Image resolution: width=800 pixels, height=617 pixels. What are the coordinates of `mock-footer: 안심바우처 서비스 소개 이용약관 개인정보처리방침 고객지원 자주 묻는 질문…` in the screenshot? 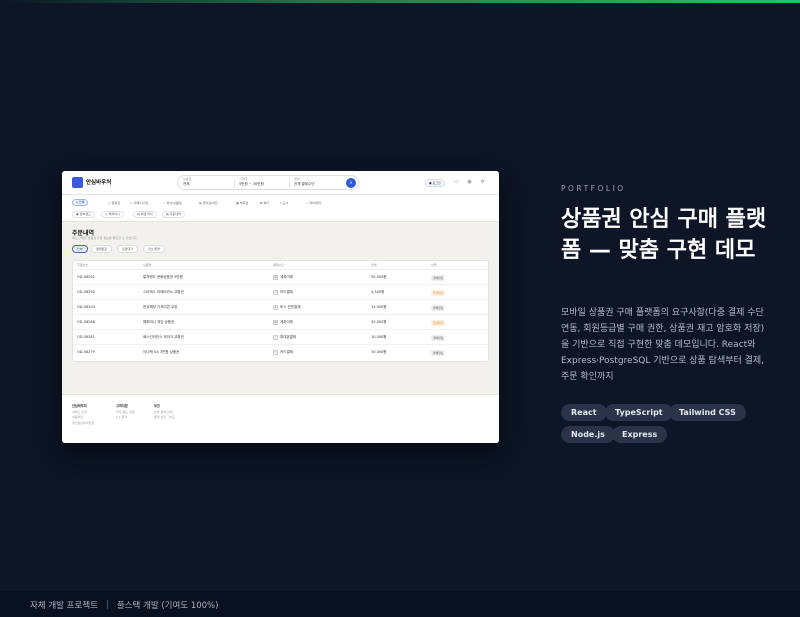 It's located at (280, 418).